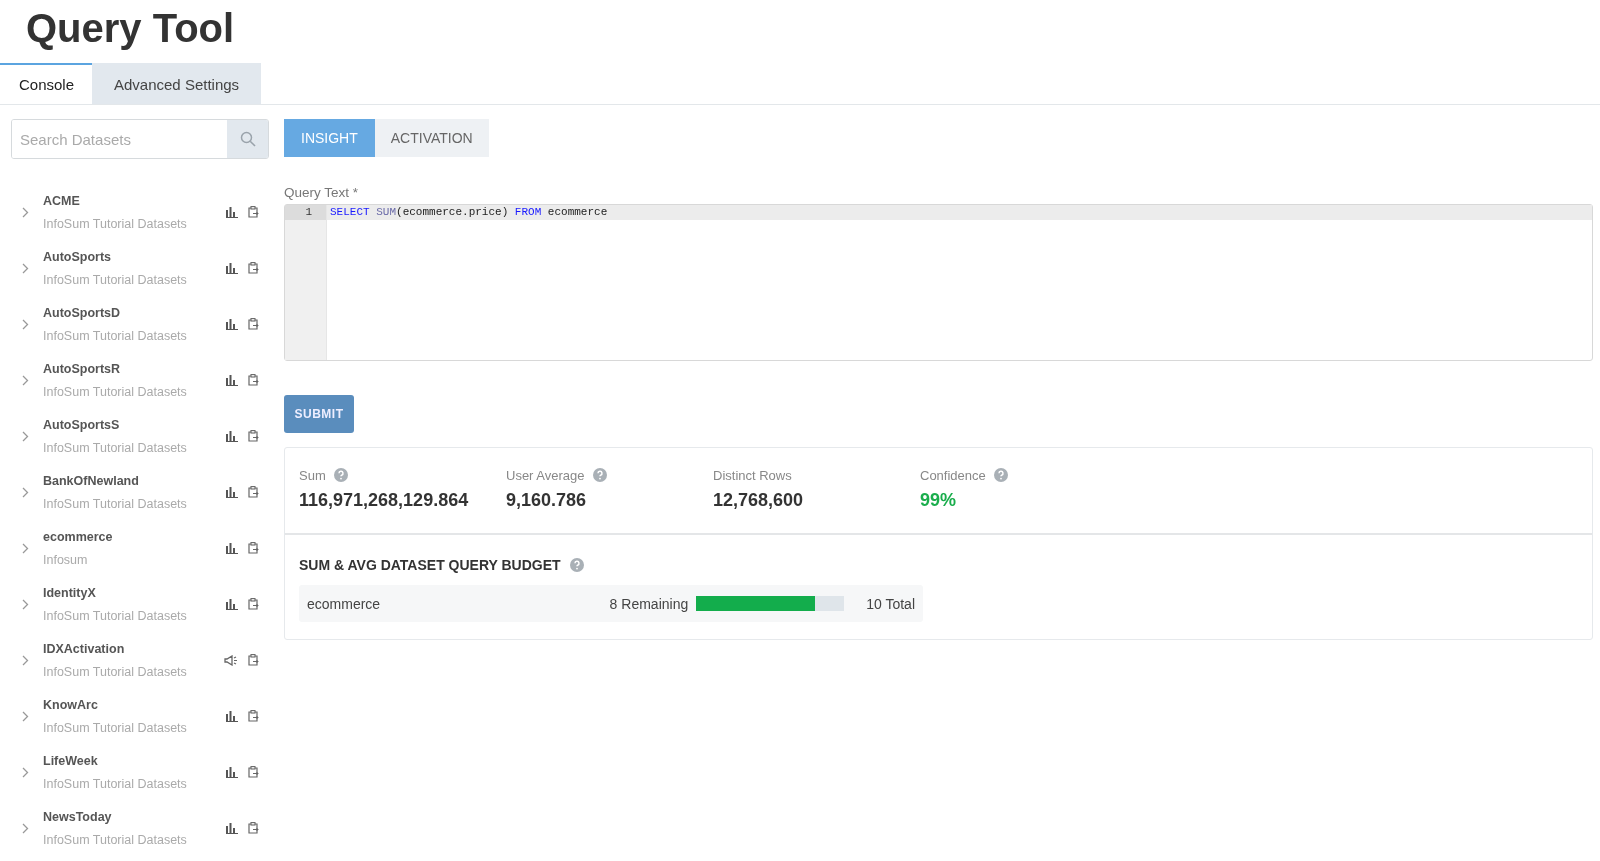 The image size is (1600, 861). What do you see at coordinates (134, 760) in the screenshot?
I see `dataset-name: LifeWeek` at bounding box center [134, 760].